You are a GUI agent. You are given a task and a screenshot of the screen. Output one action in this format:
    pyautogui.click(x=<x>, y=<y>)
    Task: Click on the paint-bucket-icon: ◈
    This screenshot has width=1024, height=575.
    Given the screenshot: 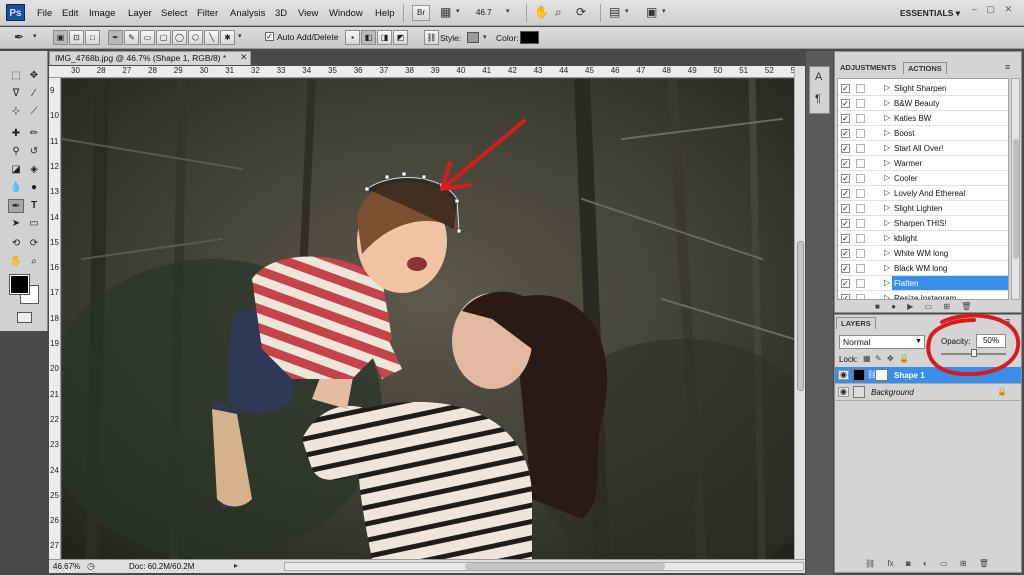 What is the action you would take?
    pyautogui.click(x=34, y=170)
    